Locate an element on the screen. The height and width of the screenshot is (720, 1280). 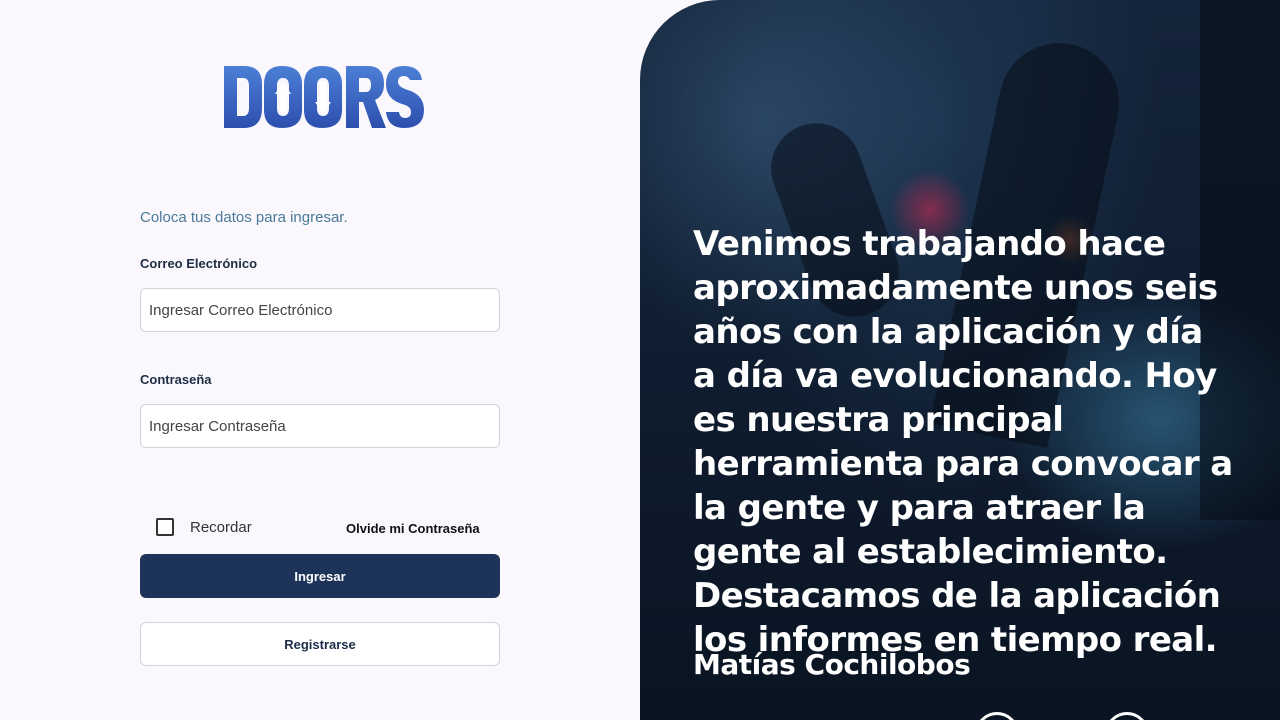
password-field is located at coordinates (320, 426).